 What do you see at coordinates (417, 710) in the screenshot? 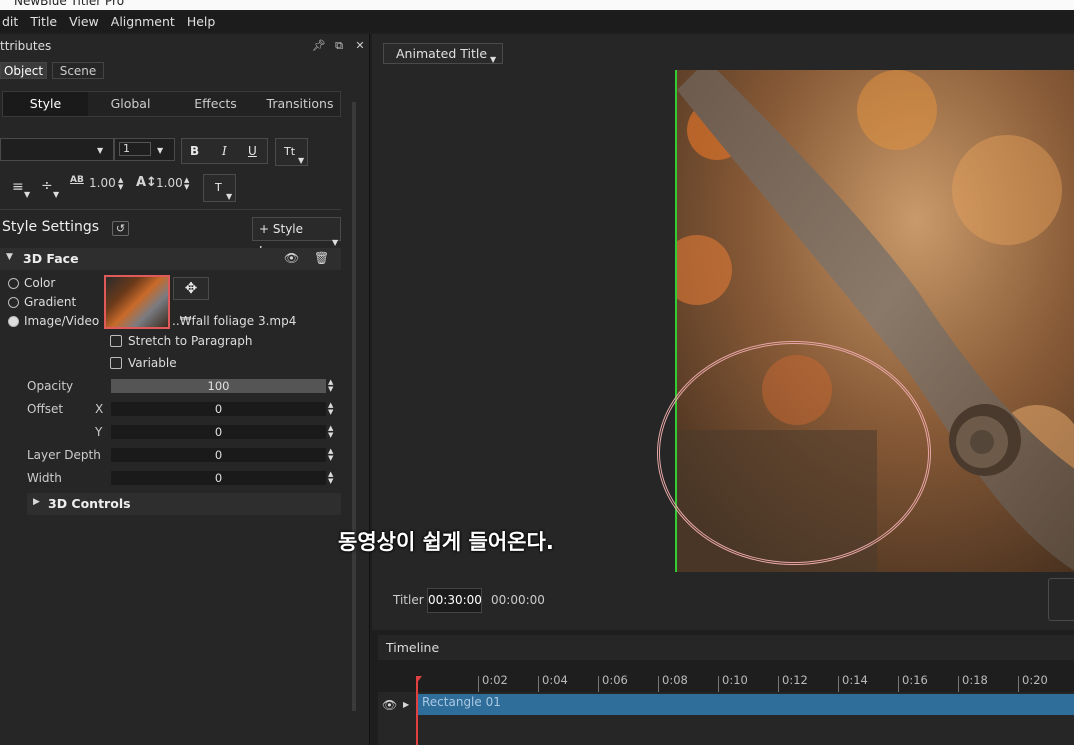
I see `playhead` at bounding box center [417, 710].